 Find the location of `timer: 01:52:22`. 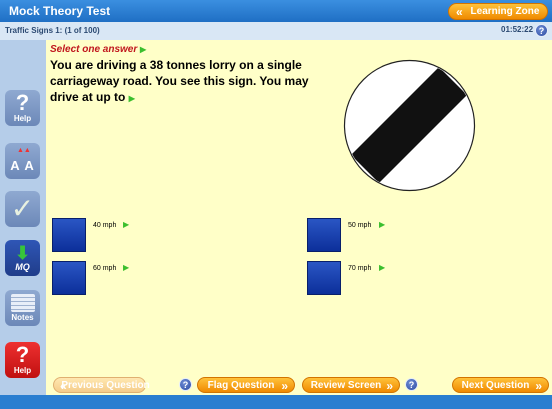

timer: 01:52:22 is located at coordinates (517, 29).